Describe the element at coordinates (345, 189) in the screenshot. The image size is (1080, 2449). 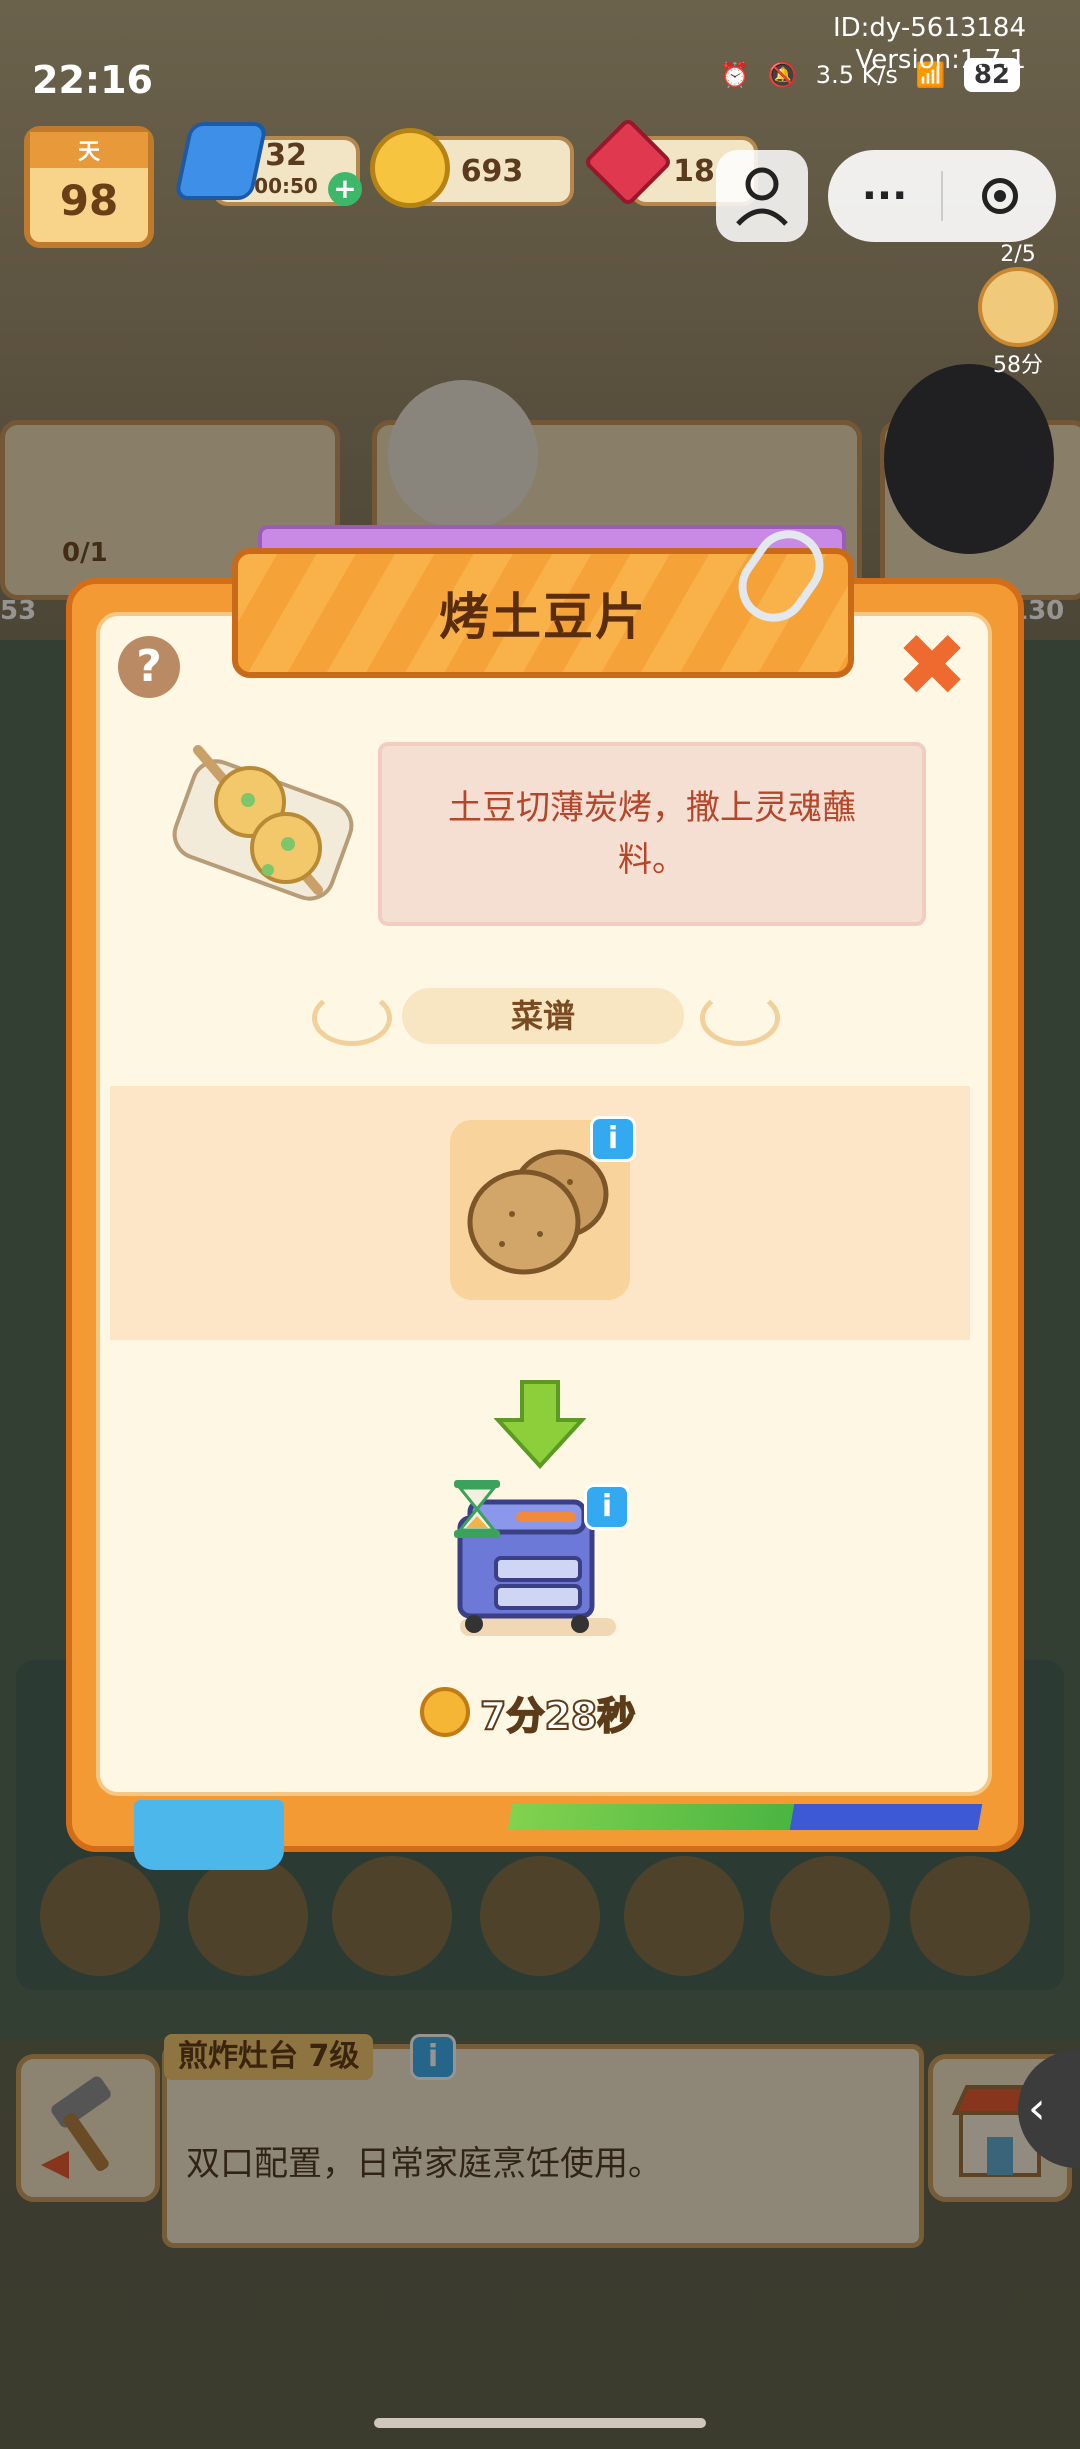
I see `add-energy-button: +` at that location.